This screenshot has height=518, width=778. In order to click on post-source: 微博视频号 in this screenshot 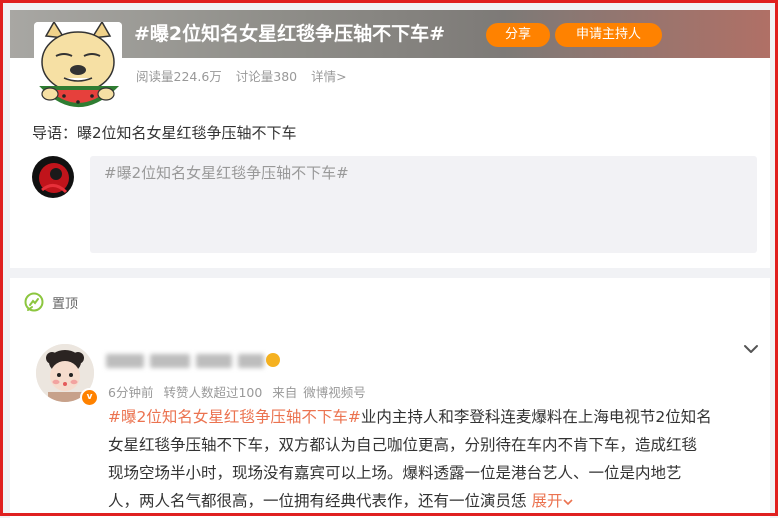, I will do `click(334, 392)`.